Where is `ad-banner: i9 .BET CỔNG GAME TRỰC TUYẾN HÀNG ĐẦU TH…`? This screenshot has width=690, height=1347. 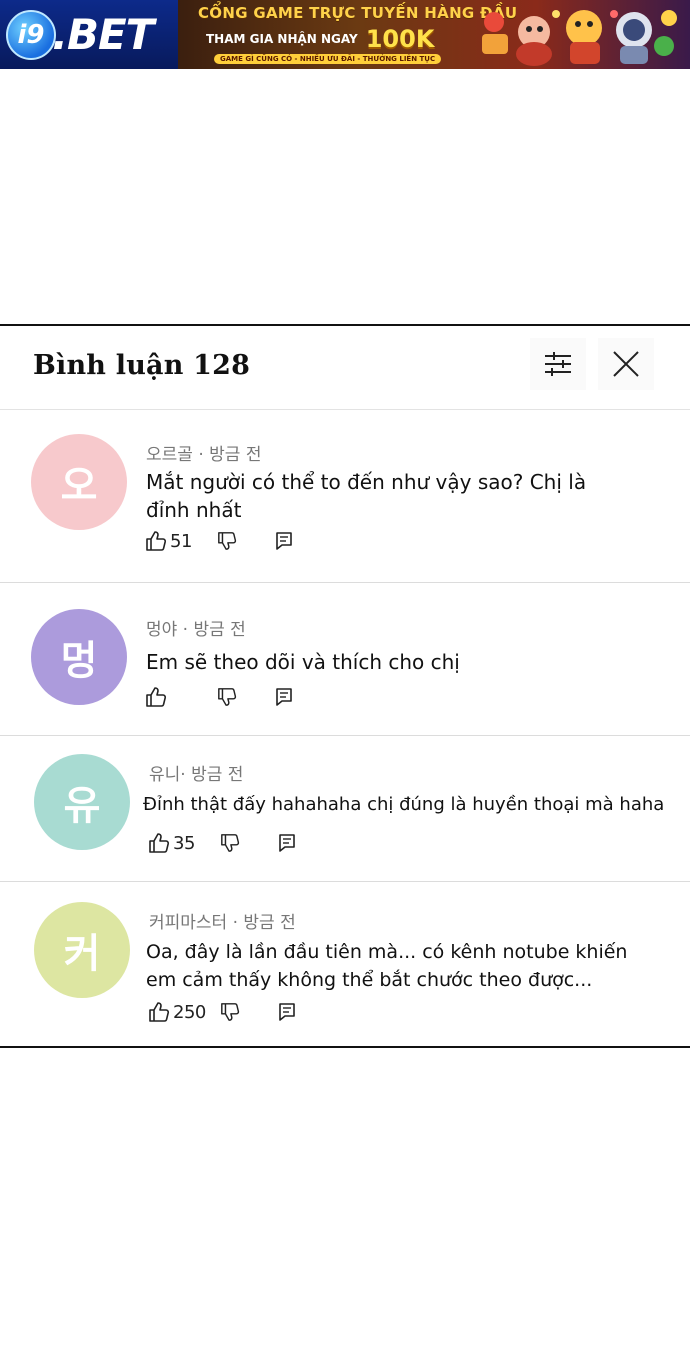 ad-banner: i9 .BET CỔNG GAME TRỰC TUYẾN HÀNG ĐẦU TH… is located at coordinates (345, 34).